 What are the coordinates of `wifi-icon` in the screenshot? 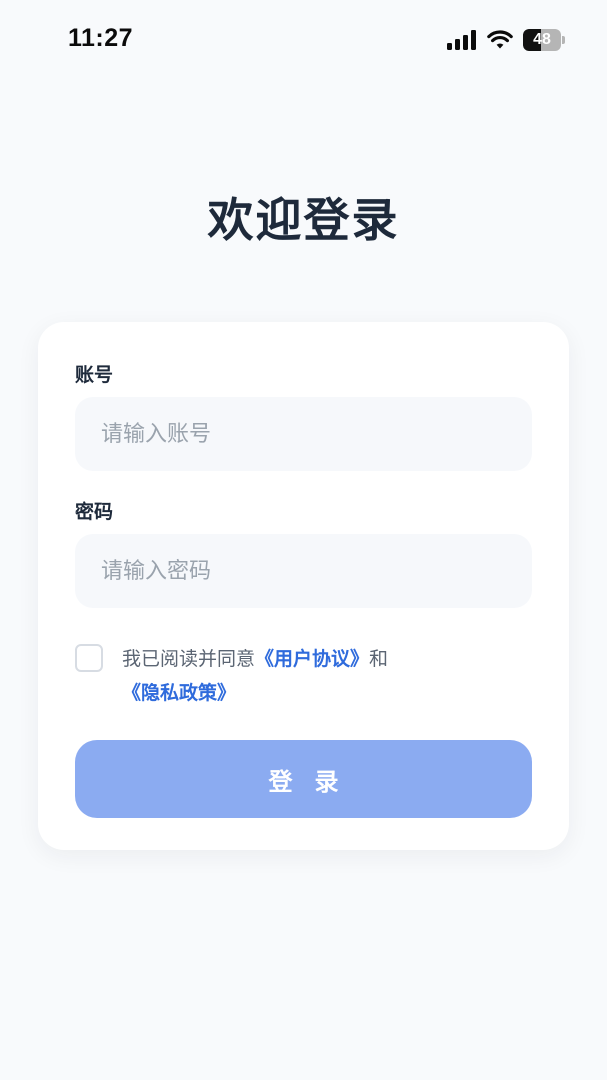 It's located at (500, 39).